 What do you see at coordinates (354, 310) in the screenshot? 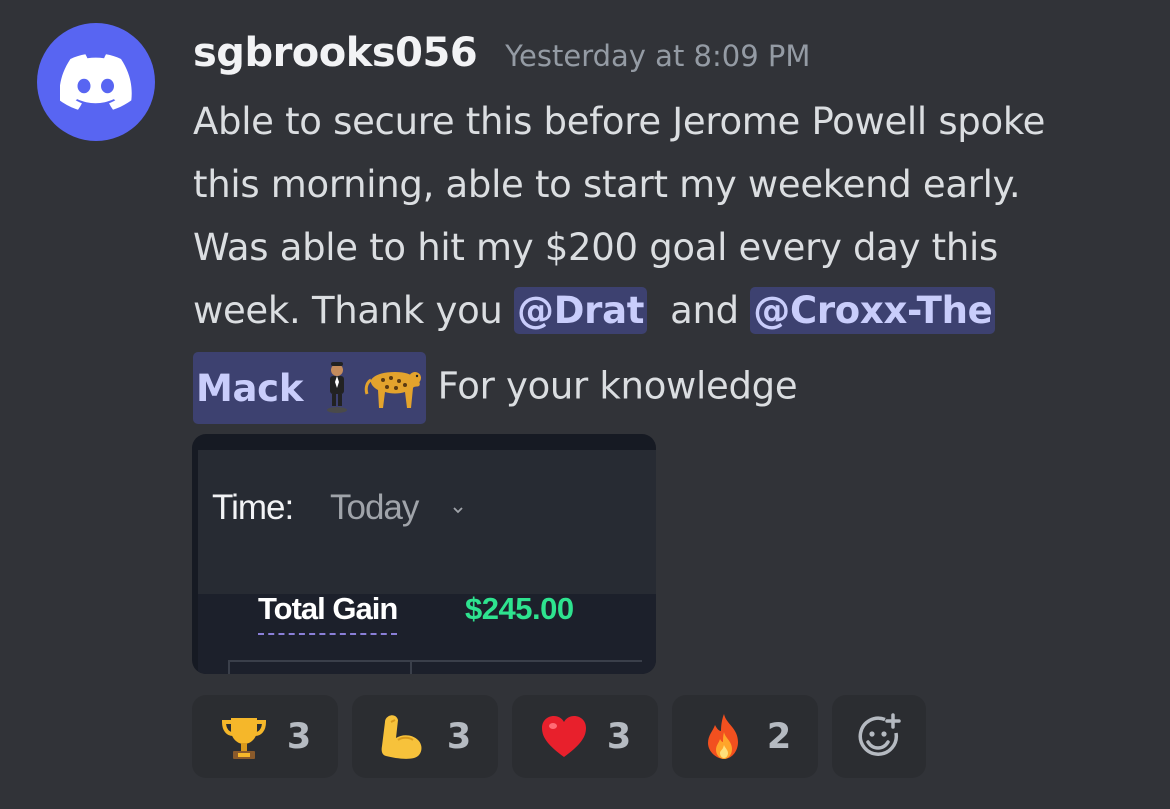
I see `message-text: week. Thank you` at bounding box center [354, 310].